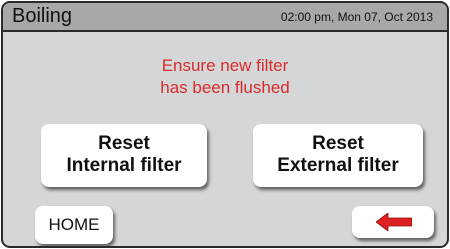  I want to click on datetime-display: 02:00 pm, Mon 07, Oct 2013, so click(356, 17).